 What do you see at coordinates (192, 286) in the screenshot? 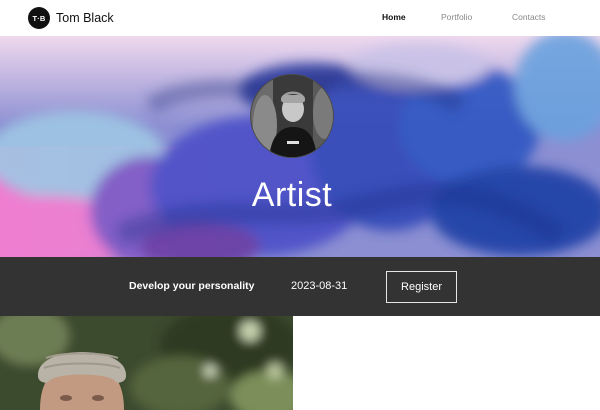
I see `event-title: Develop your personality` at bounding box center [192, 286].